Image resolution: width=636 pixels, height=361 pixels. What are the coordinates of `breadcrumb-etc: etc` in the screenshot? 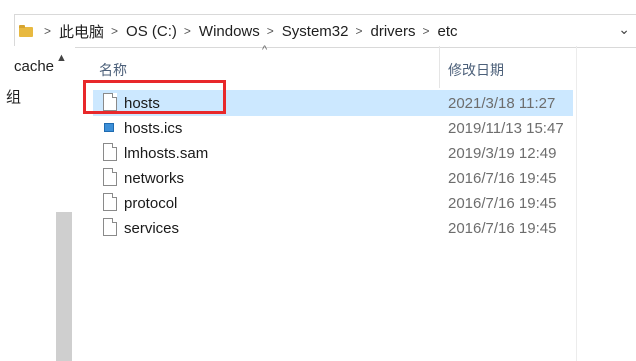 It's located at (448, 31).